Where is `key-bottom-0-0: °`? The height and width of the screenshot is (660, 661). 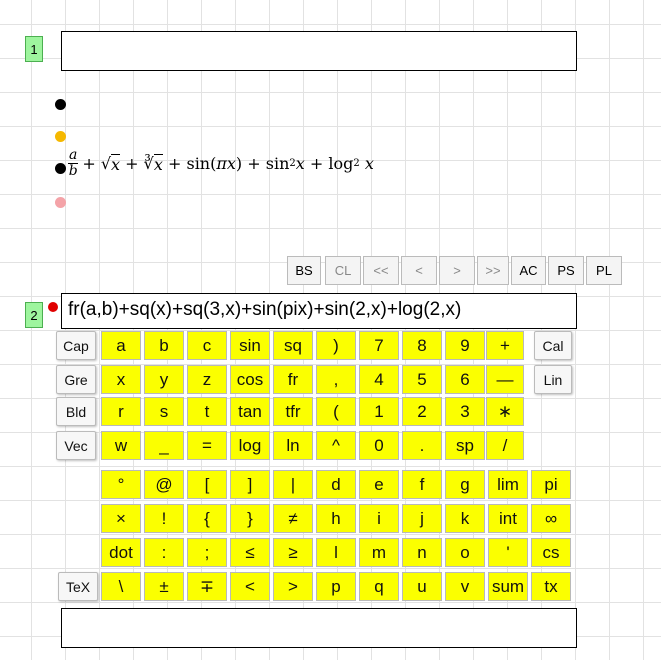 key-bottom-0-0: ° is located at coordinates (121, 484).